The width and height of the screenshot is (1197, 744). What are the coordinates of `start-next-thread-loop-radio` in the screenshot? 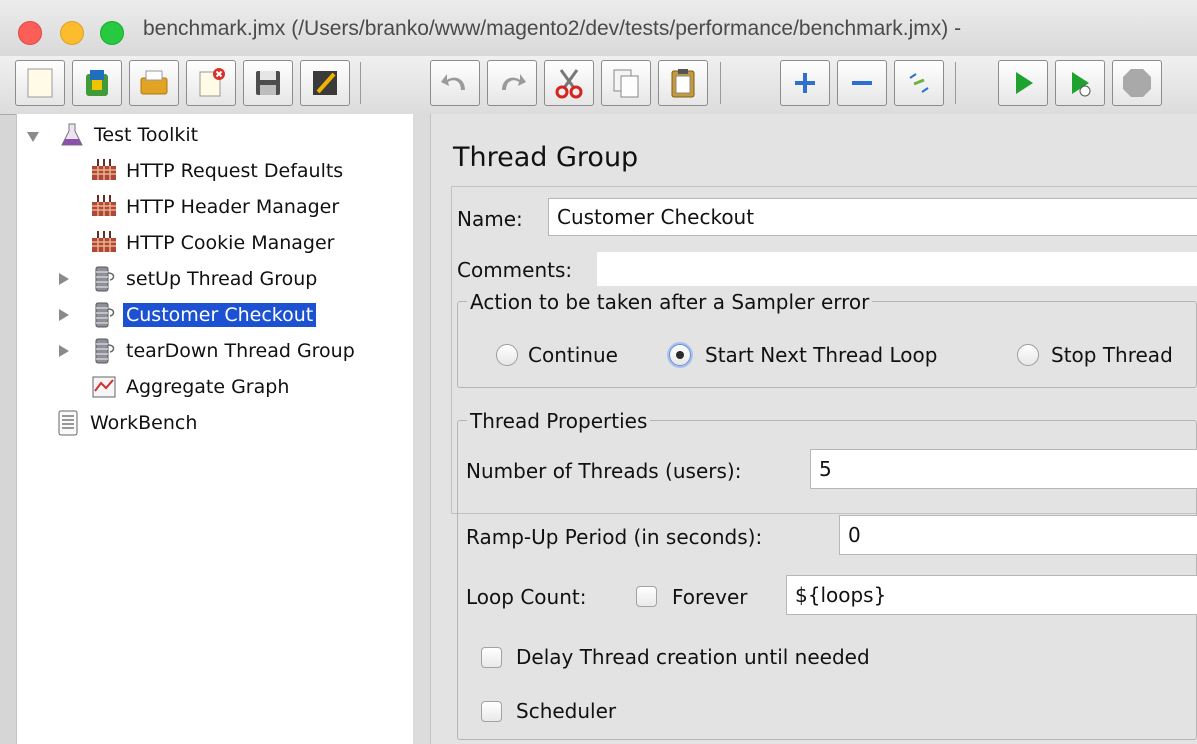 It's located at (680, 355).